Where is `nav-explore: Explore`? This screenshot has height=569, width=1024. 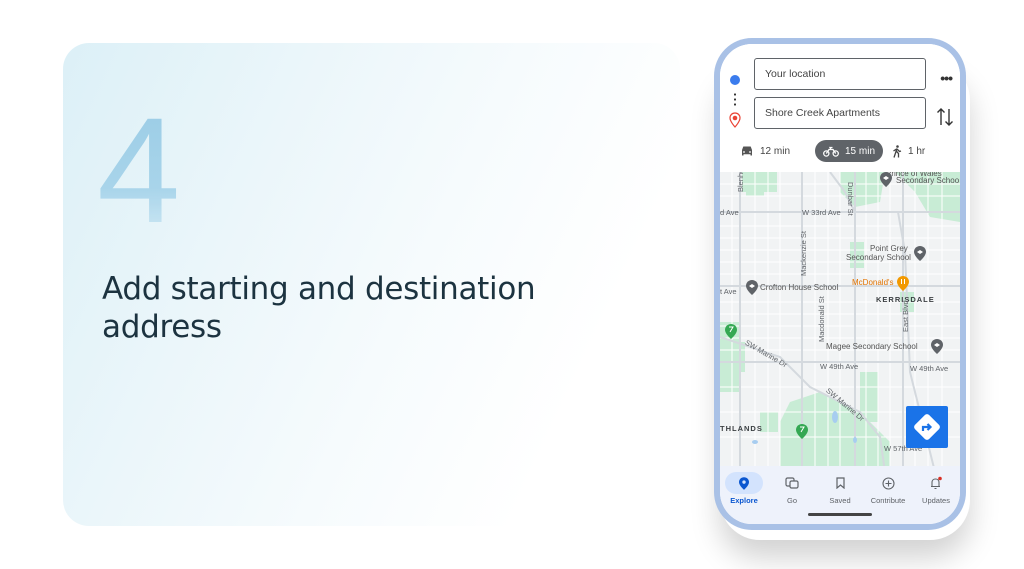
nav-explore: Explore is located at coordinates (744, 488).